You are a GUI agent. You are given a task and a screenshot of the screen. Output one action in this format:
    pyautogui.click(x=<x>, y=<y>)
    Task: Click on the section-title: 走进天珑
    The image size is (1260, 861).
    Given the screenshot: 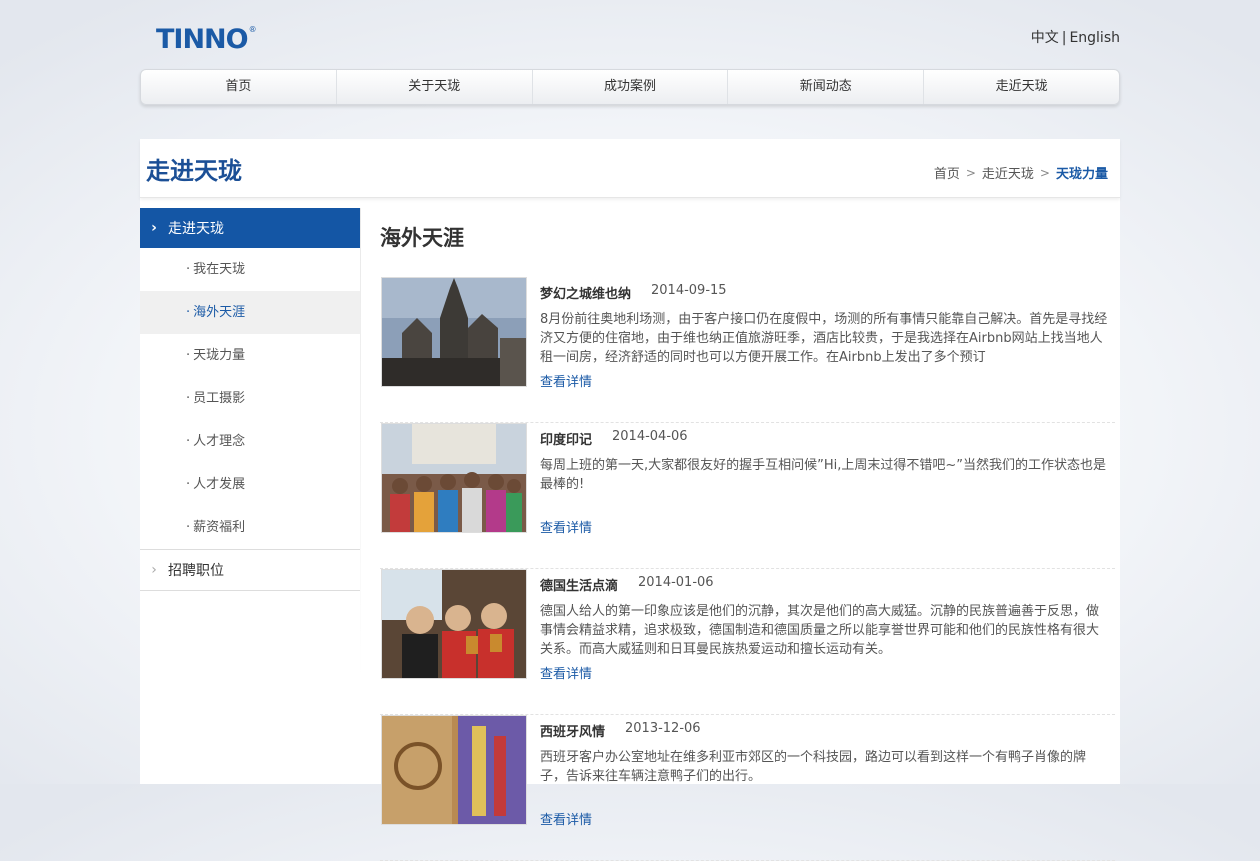 What is the action you would take?
    pyautogui.click(x=194, y=171)
    